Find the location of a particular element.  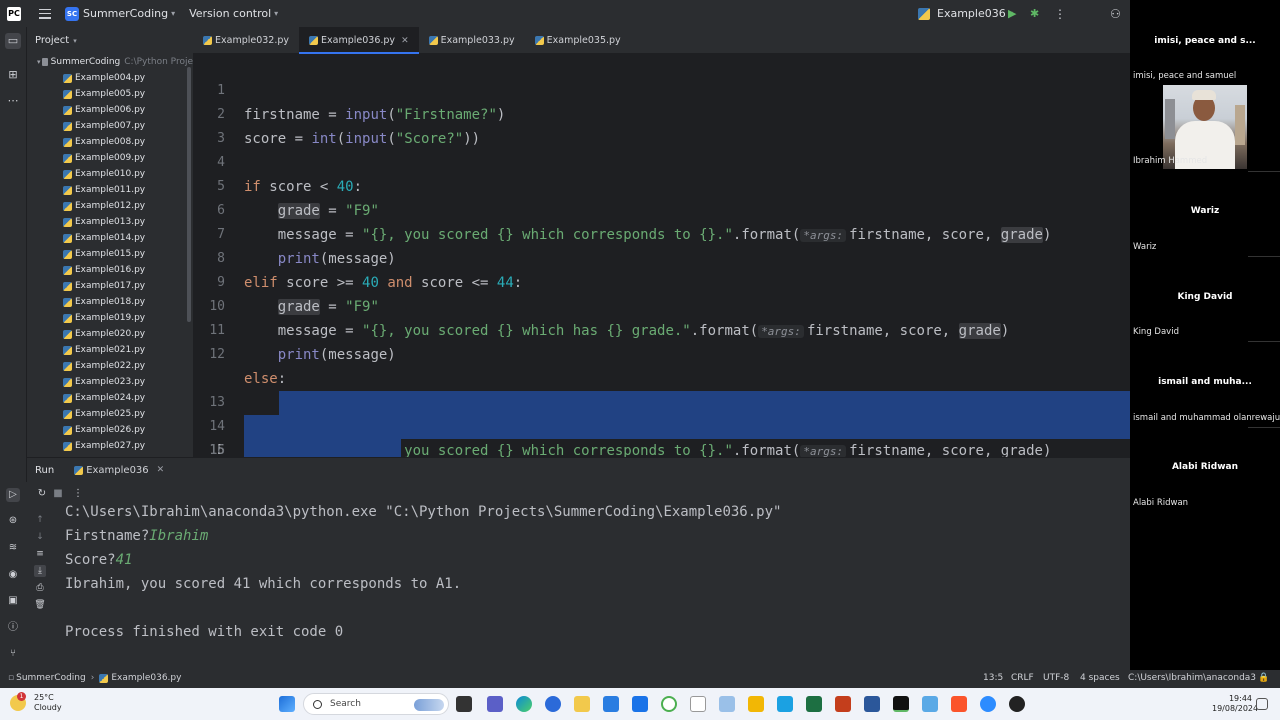

code-line: 7 print(message) is located at coordinates (661, 233).